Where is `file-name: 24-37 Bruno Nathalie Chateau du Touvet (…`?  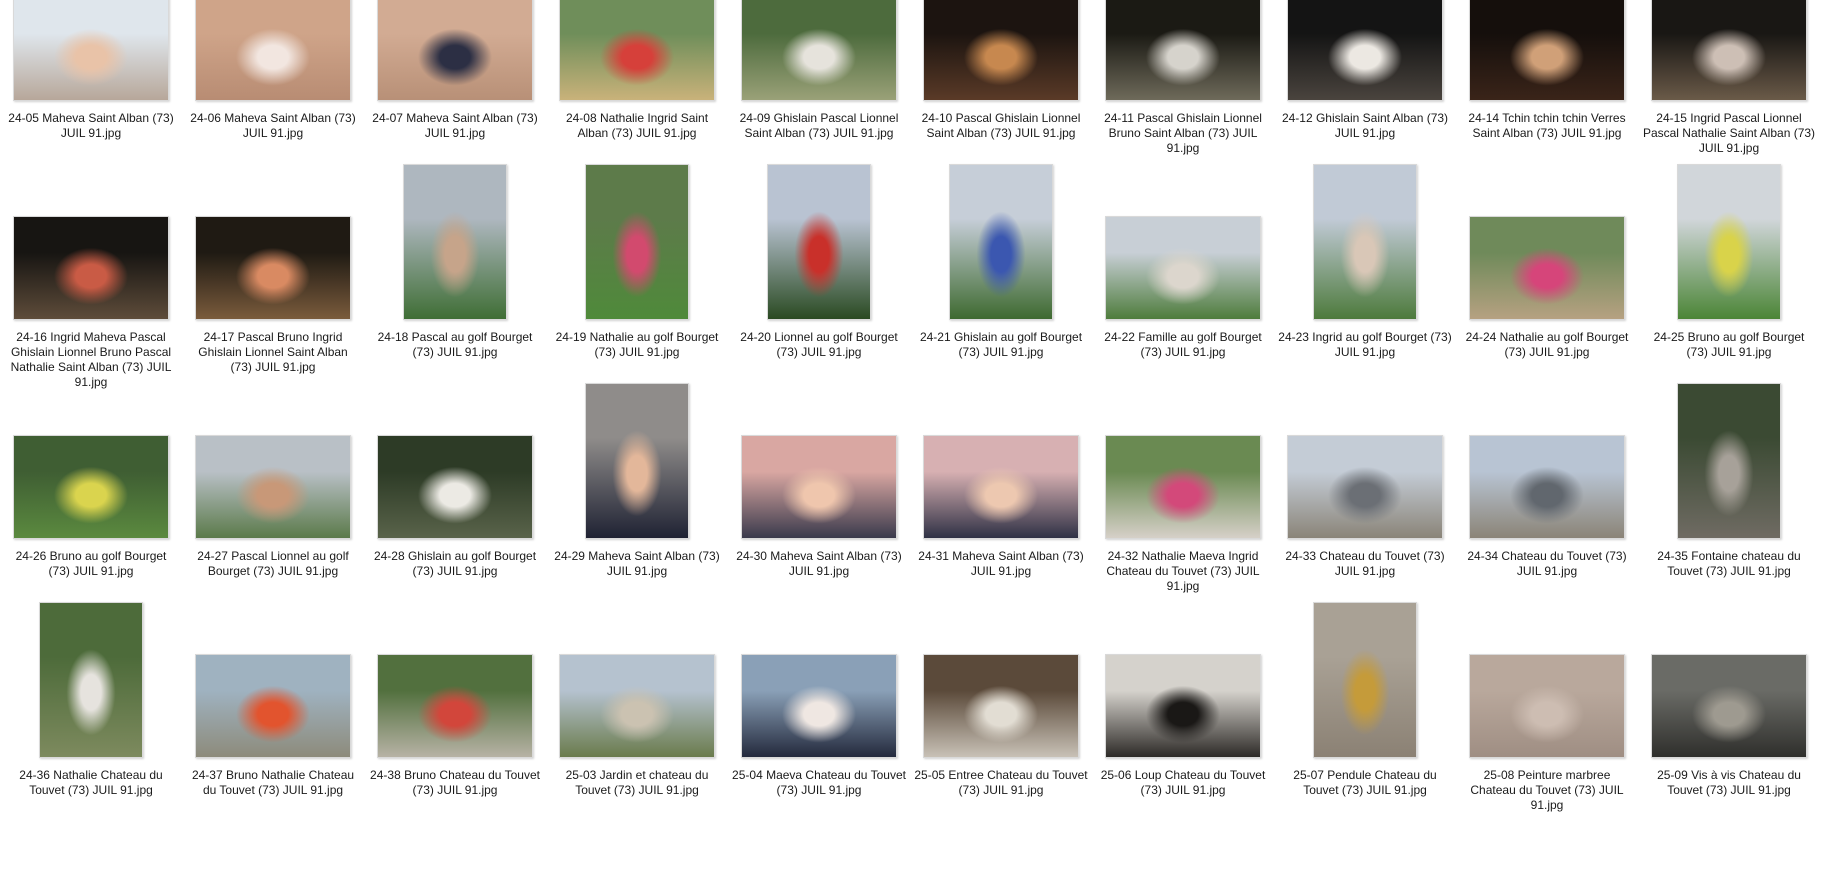
file-name: 24-37 Bruno Nathalie Chateau du Touvet (… is located at coordinates (273, 783).